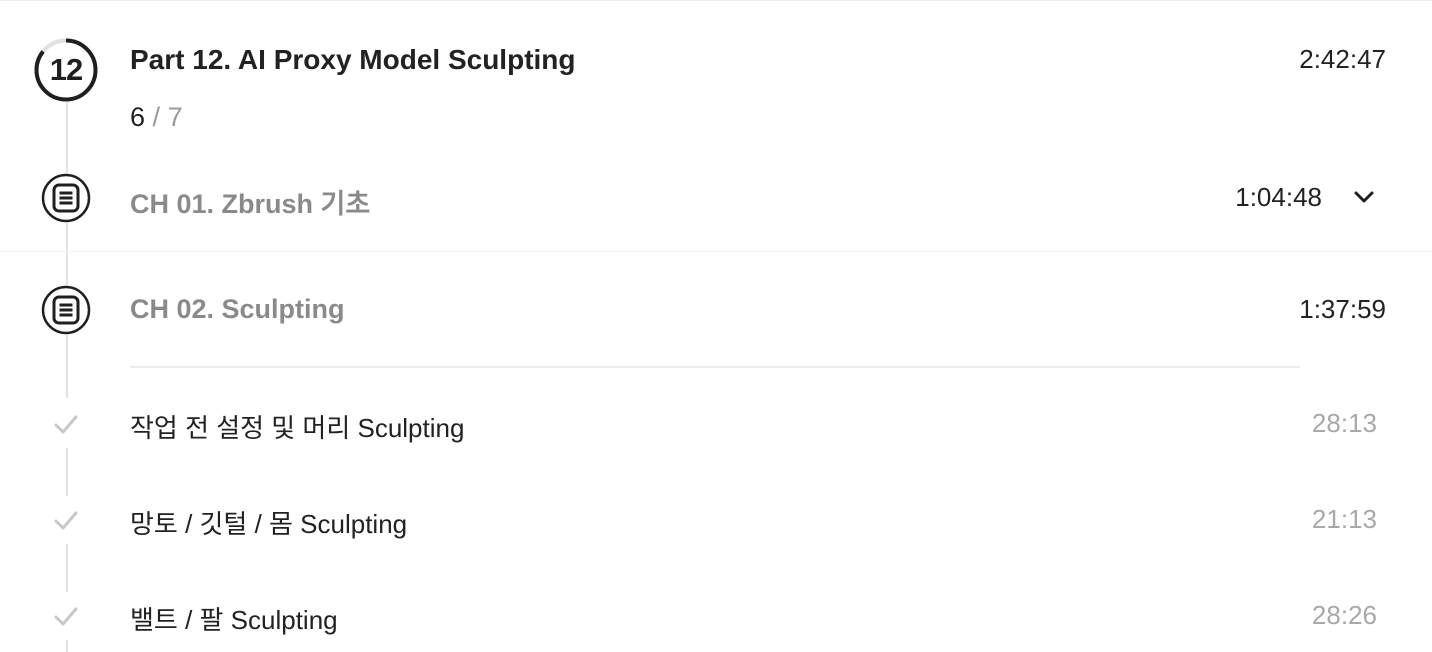  Describe the element at coordinates (716, 0) in the screenshot. I see `top-border` at that location.